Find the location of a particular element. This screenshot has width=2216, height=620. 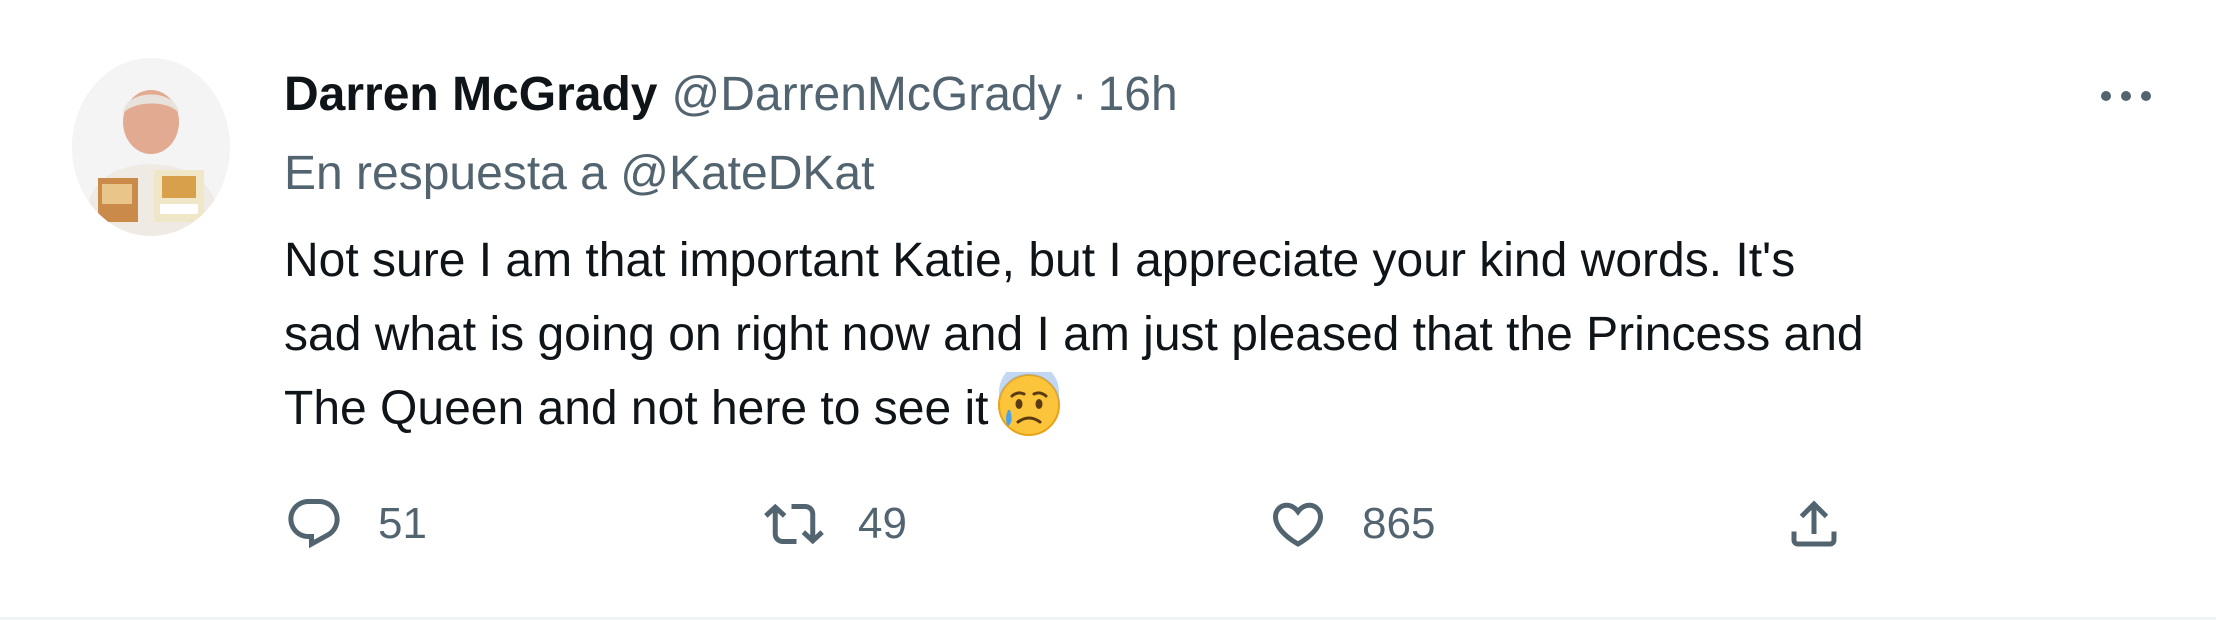

retweet-button: 49 is located at coordinates (835, 524).